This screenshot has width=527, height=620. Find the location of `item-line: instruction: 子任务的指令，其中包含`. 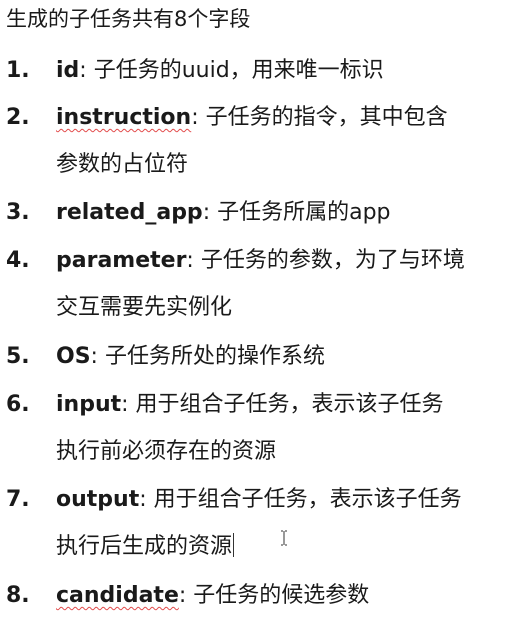

item-line: instruction: 子任务的指令，其中包含 is located at coordinates (252, 118).